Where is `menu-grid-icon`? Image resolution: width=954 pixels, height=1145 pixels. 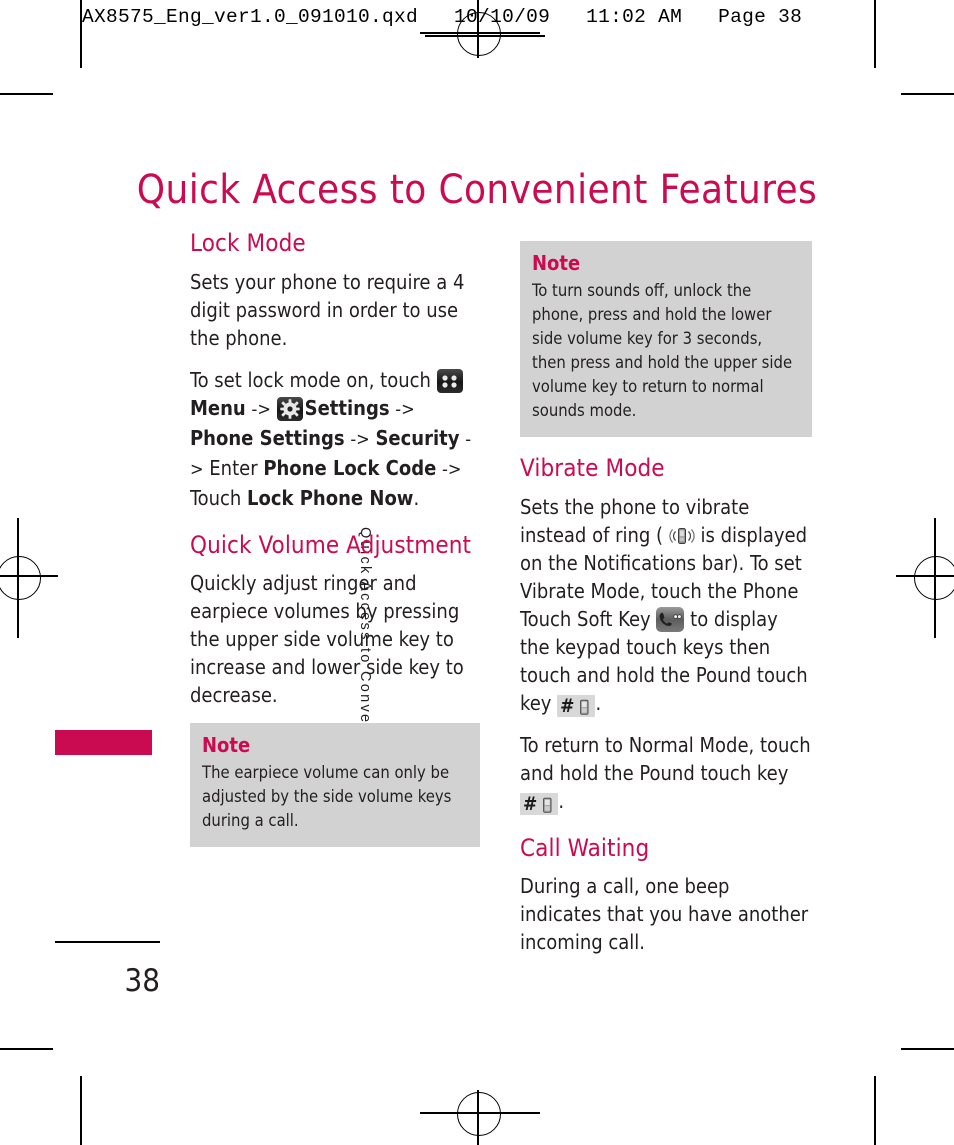 menu-grid-icon is located at coordinates (449, 380).